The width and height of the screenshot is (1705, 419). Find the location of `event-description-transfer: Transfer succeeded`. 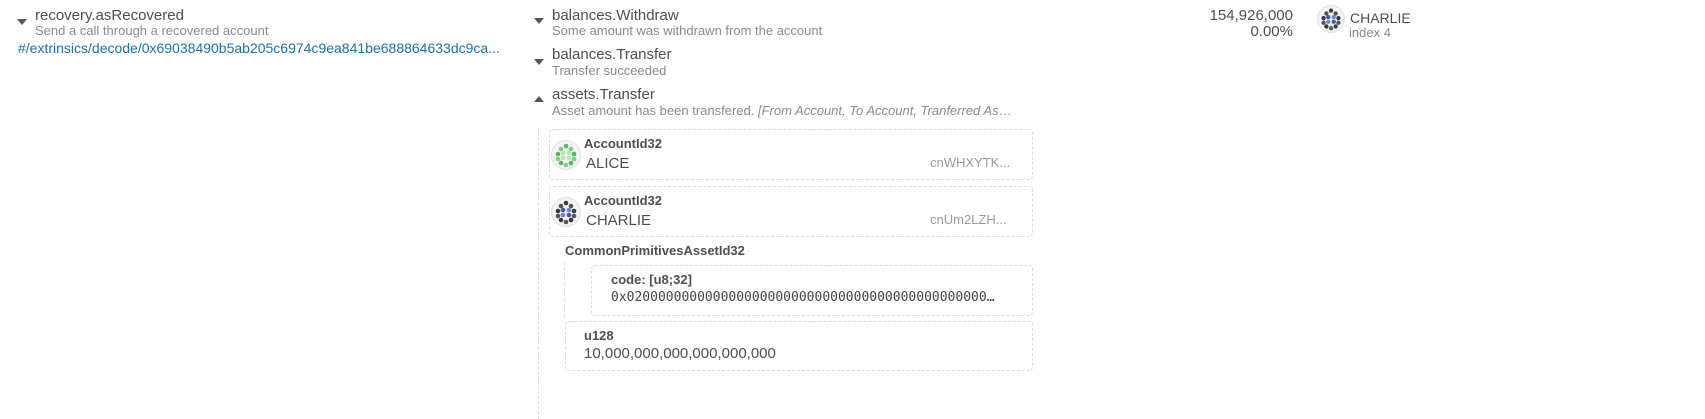

event-description-transfer: Transfer succeeded is located at coordinates (609, 70).